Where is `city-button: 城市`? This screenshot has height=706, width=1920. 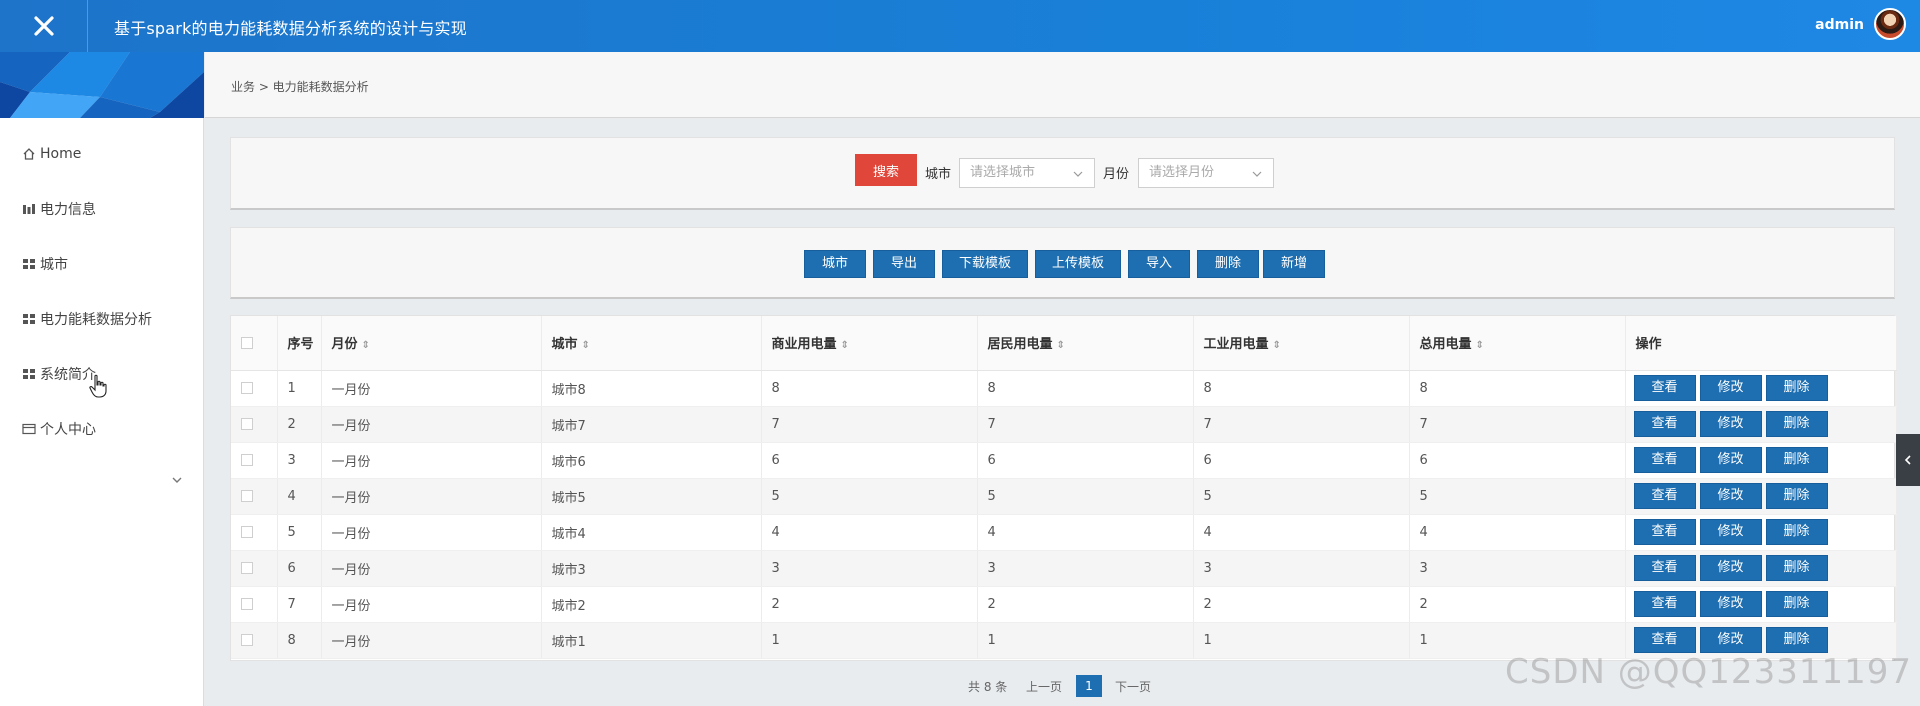 city-button: 城市 is located at coordinates (835, 264).